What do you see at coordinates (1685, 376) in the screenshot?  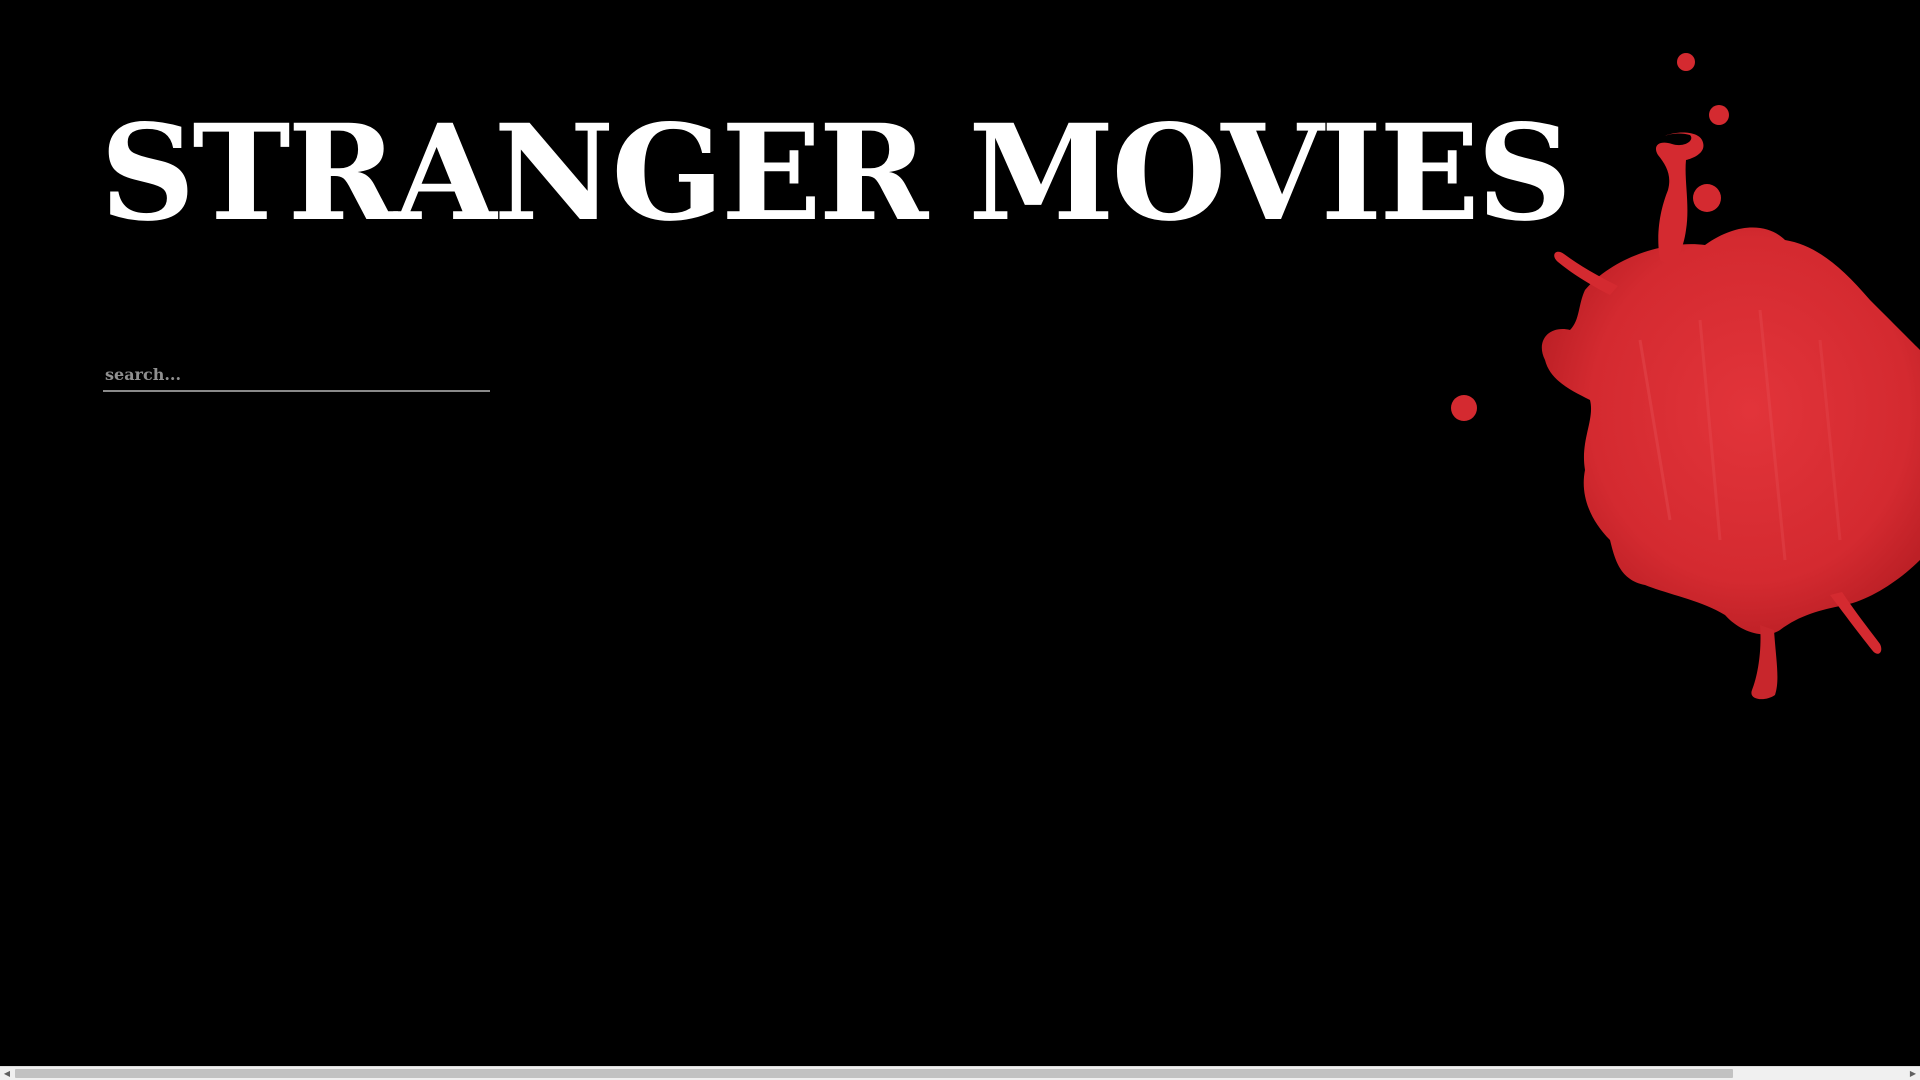 I see `blood-splatter-icon` at bounding box center [1685, 376].